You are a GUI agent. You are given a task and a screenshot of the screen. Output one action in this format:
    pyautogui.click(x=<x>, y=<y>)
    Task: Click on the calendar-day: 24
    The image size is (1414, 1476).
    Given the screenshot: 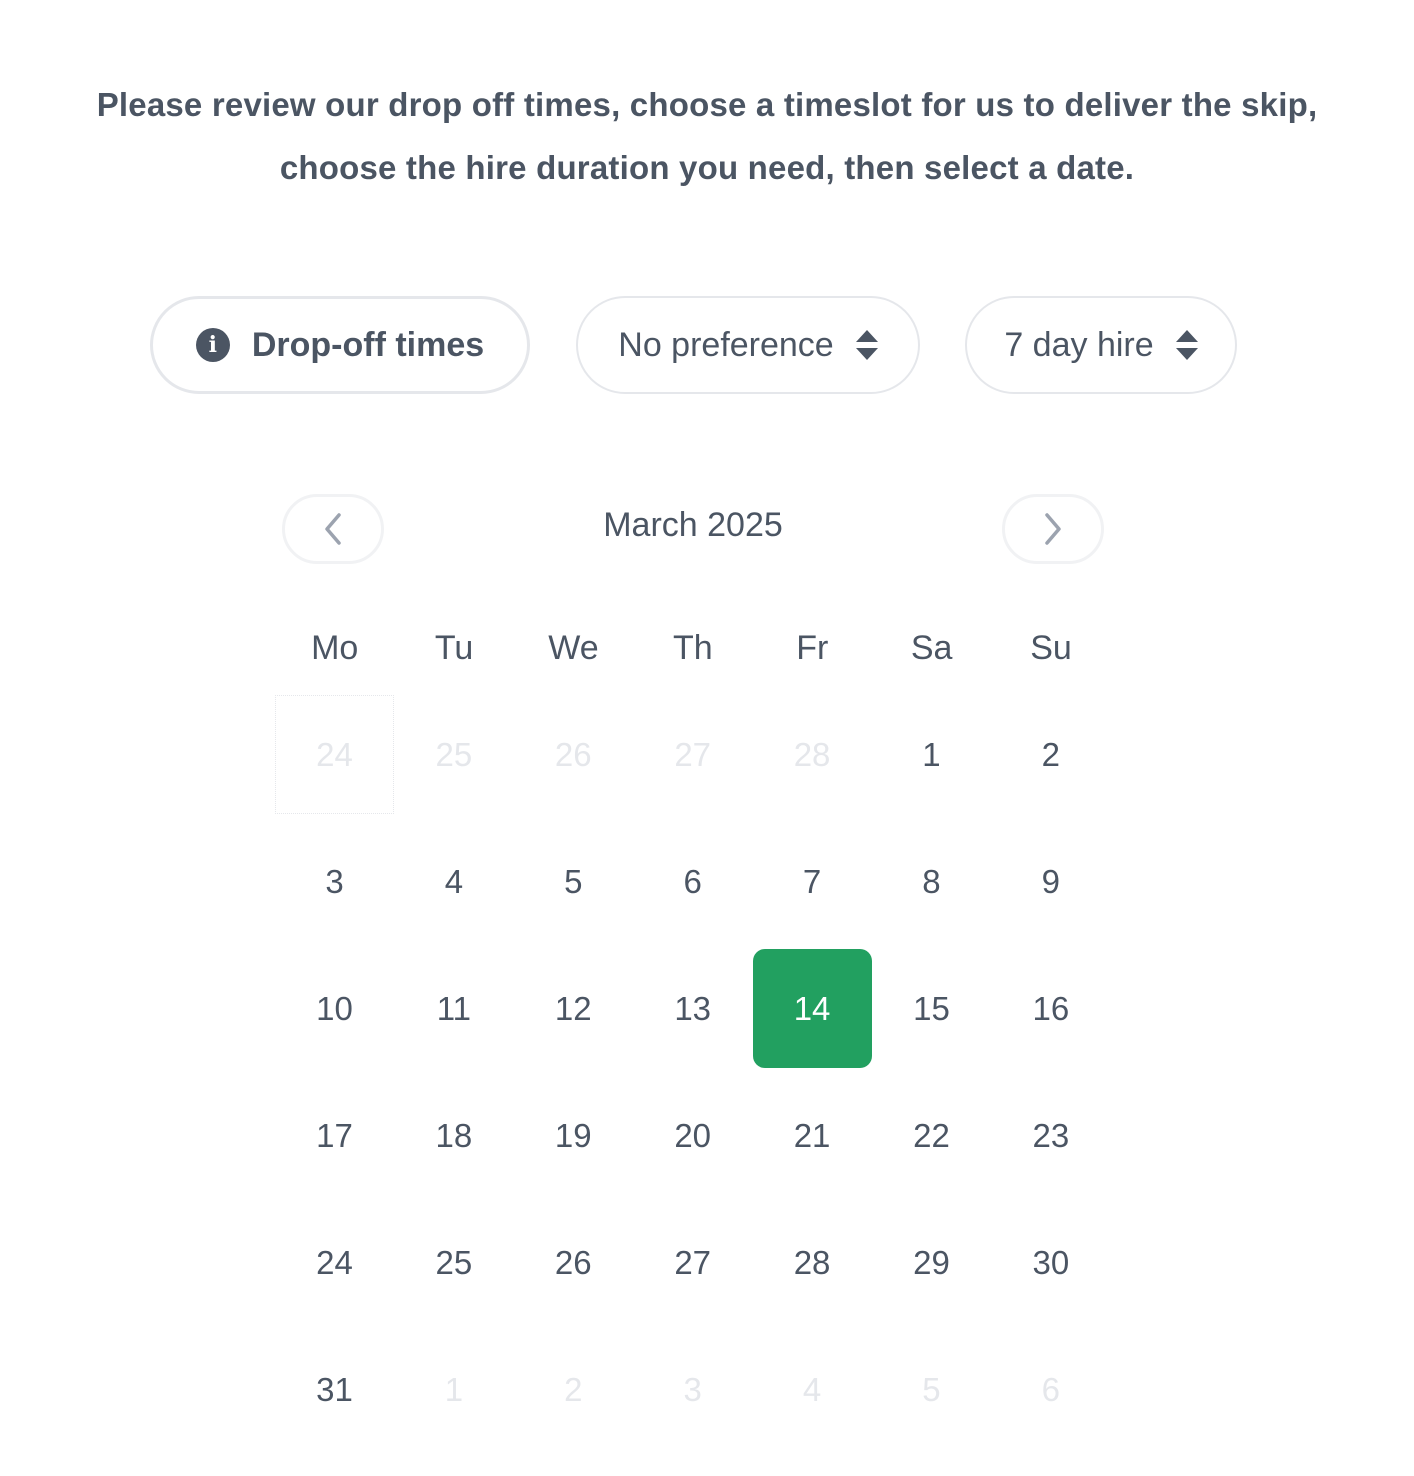 What is the action you would take?
    pyautogui.click(x=334, y=1266)
    